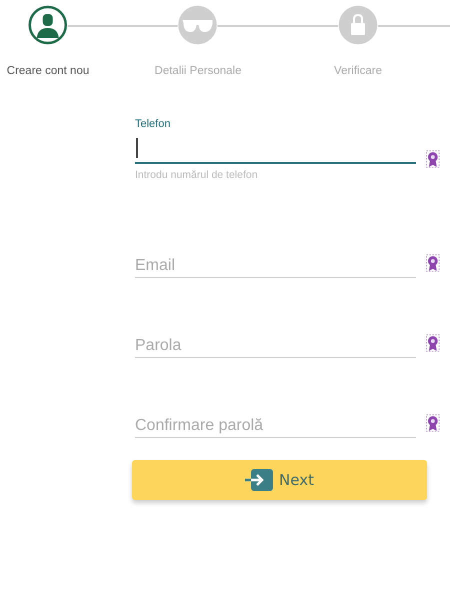 The height and width of the screenshot is (600, 450). I want to click on next-button: Next, so click(279, 480).